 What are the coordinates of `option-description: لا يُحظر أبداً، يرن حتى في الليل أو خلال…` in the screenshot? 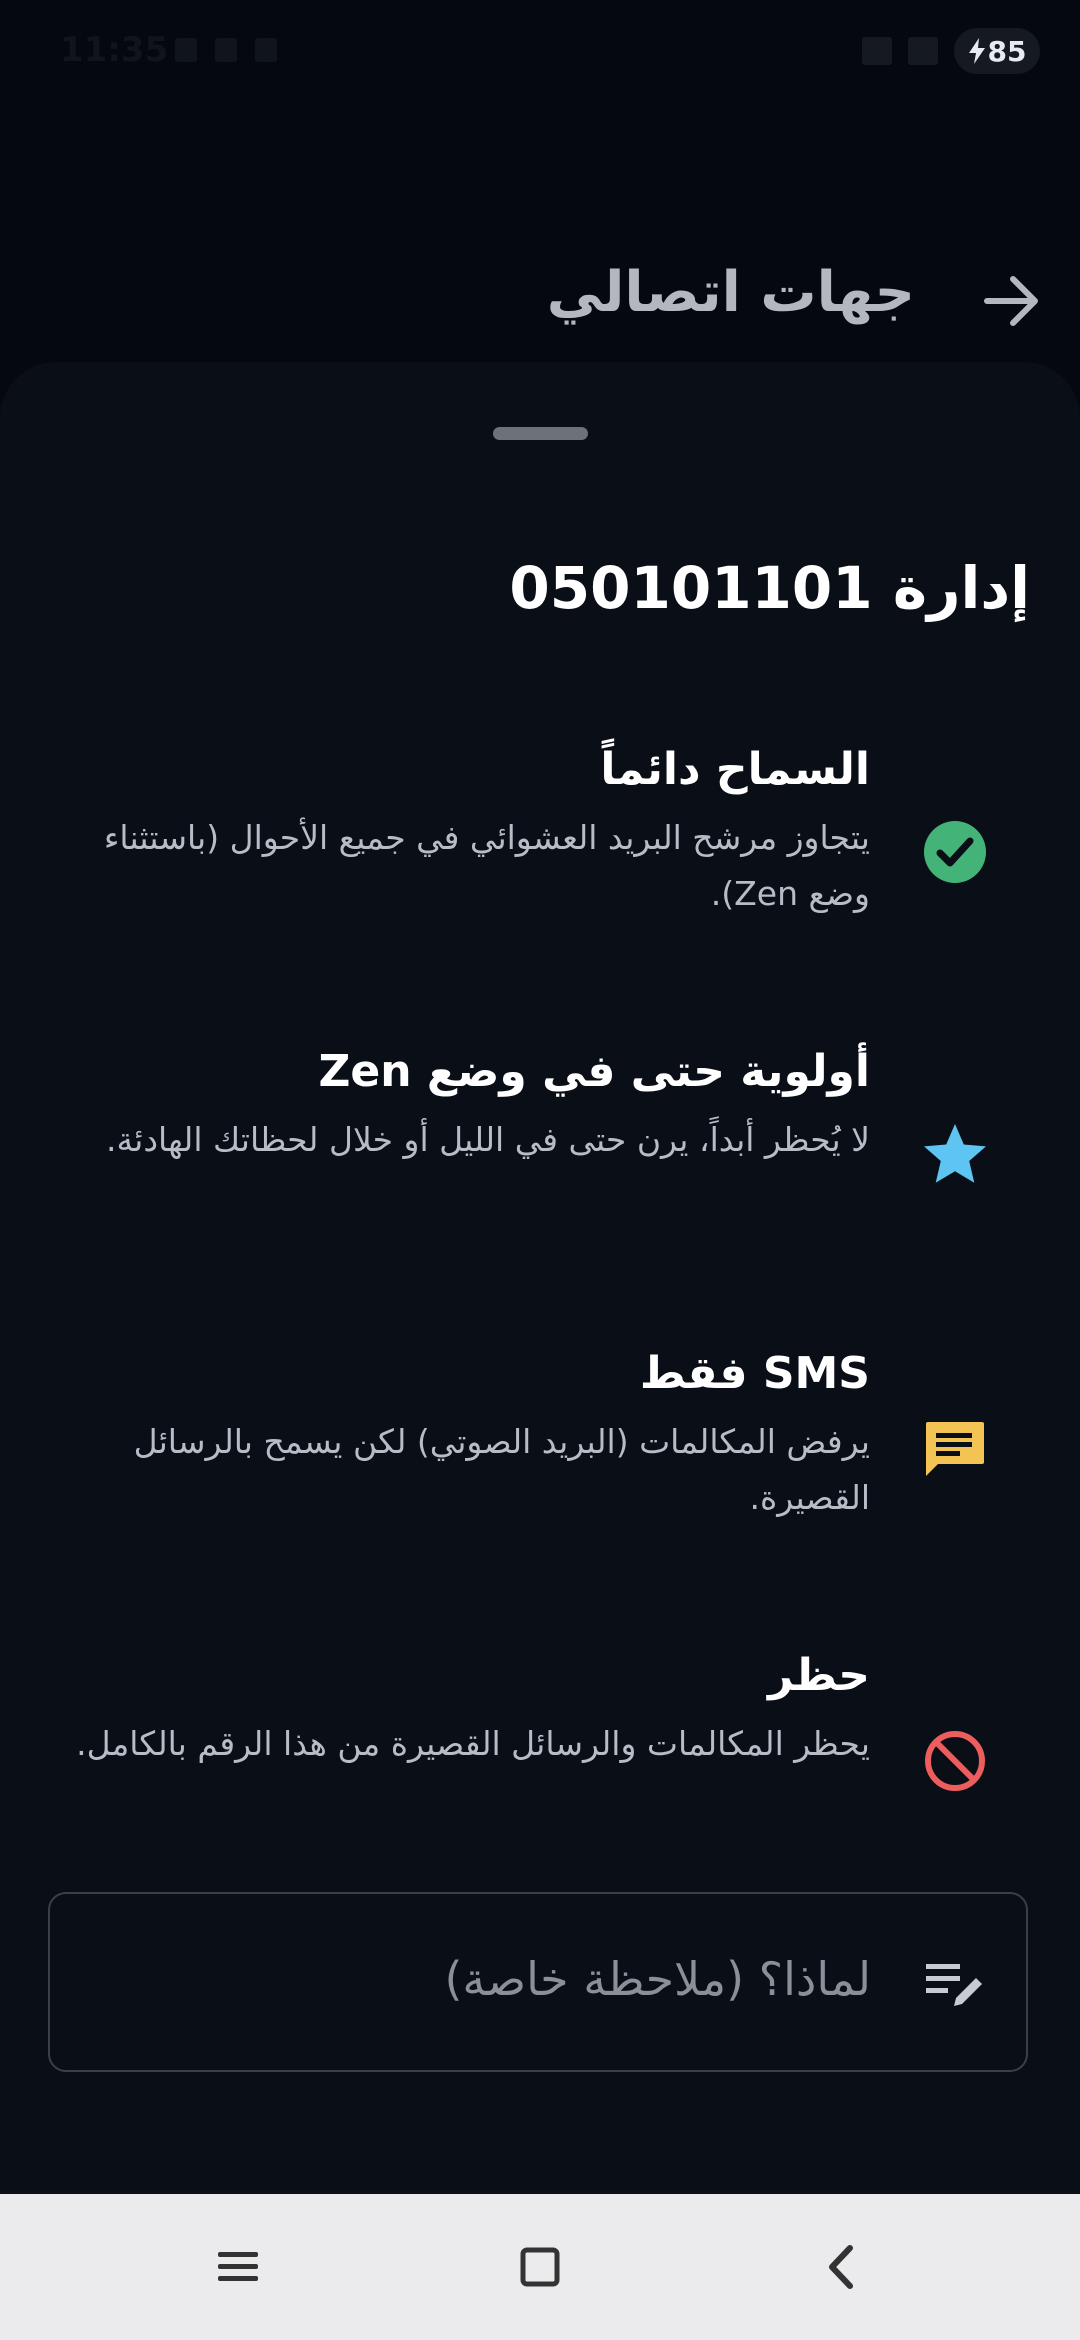 It's located at (487, 1139).